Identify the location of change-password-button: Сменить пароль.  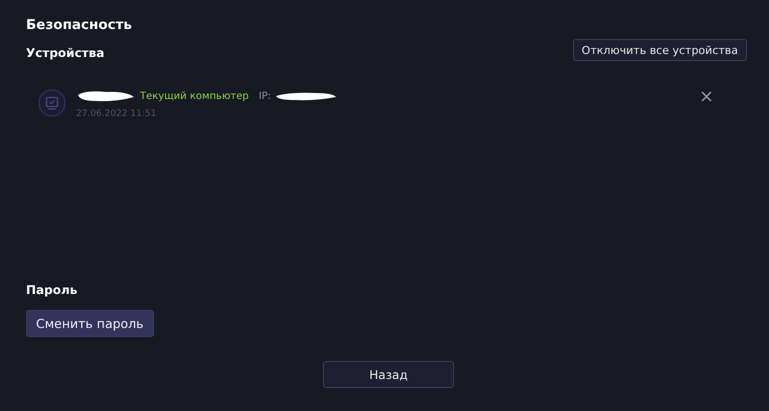
(90, 323).